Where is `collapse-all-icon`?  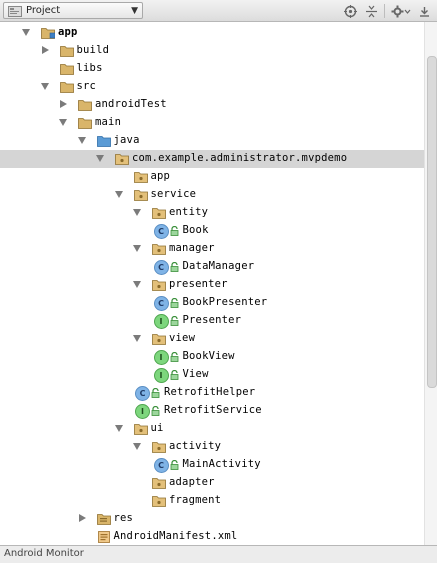
collapse-all-icon is located at coordinates (371, 11).